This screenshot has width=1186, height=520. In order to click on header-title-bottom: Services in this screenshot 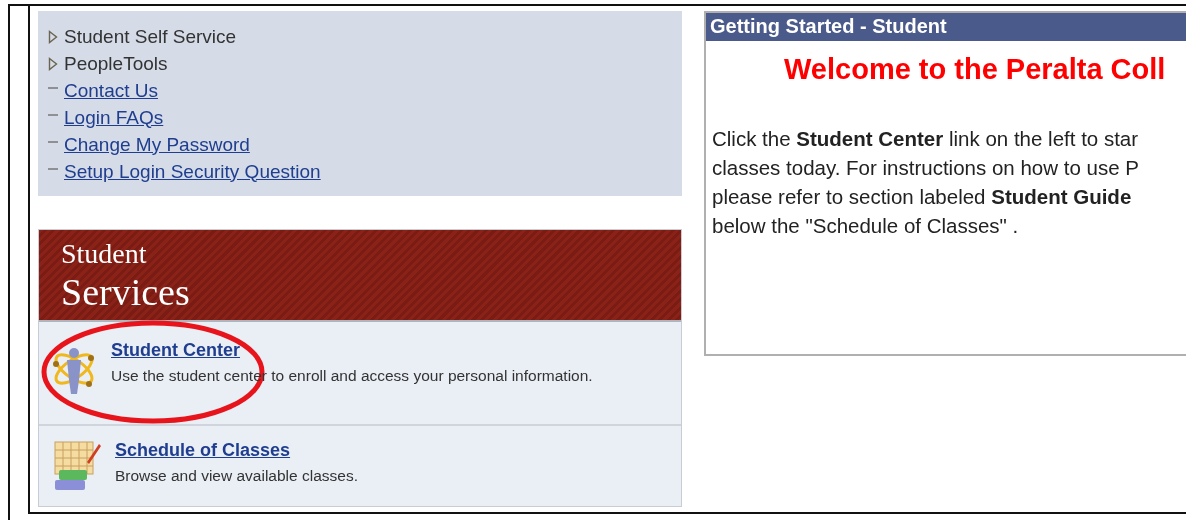, I will do `click(126, 292)`.